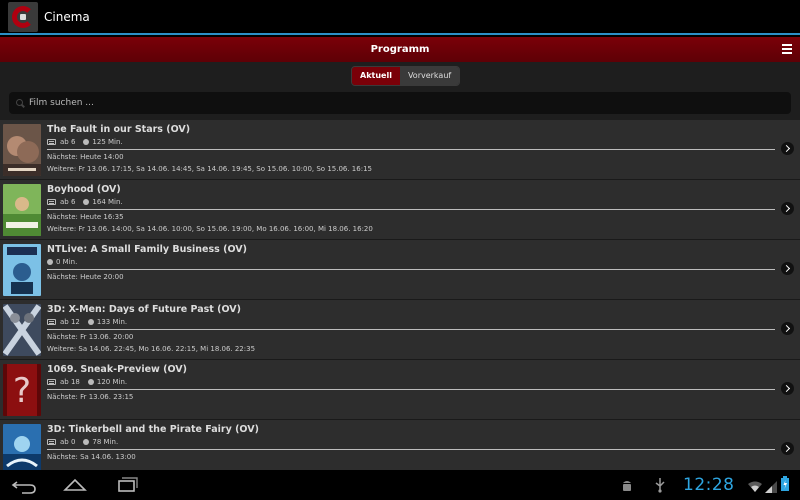 This screenshot has height=500, width=800. Describe the element at coordinates (117, 369) in the screenshot. I see `movie-title: 1069. Sneak-Preview (OV)` at that location.